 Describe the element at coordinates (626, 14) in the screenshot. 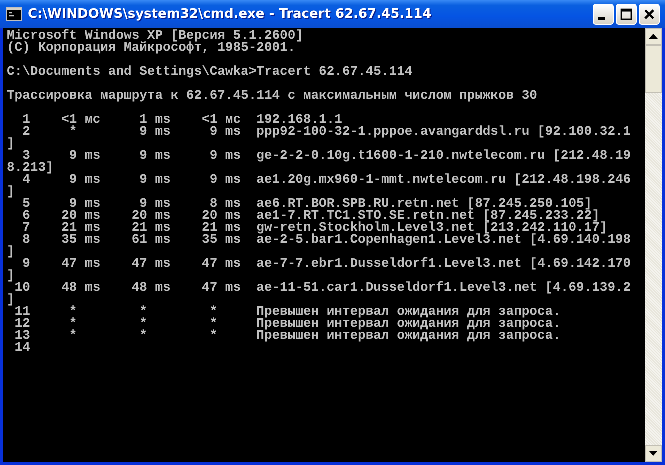

I see `maximize-button` at that location.